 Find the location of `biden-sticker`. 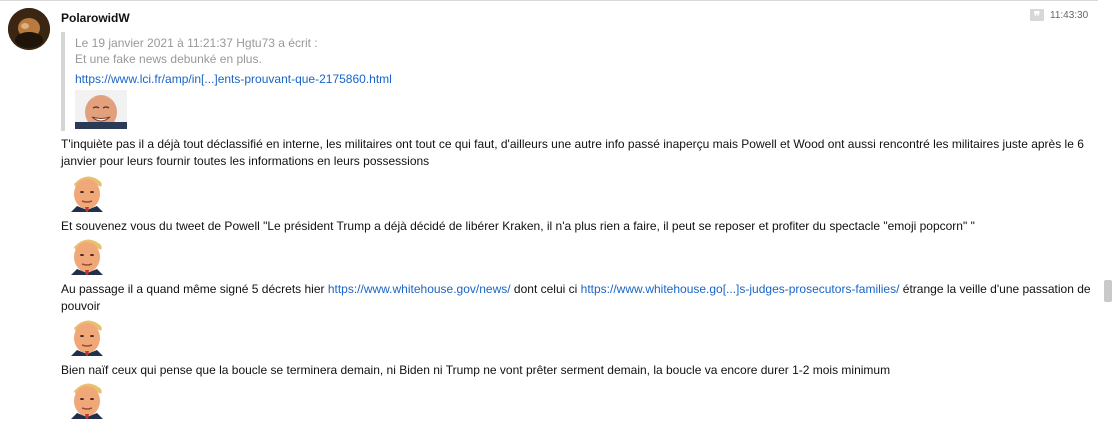

biden-sticker is located at coordinates (101, 109).